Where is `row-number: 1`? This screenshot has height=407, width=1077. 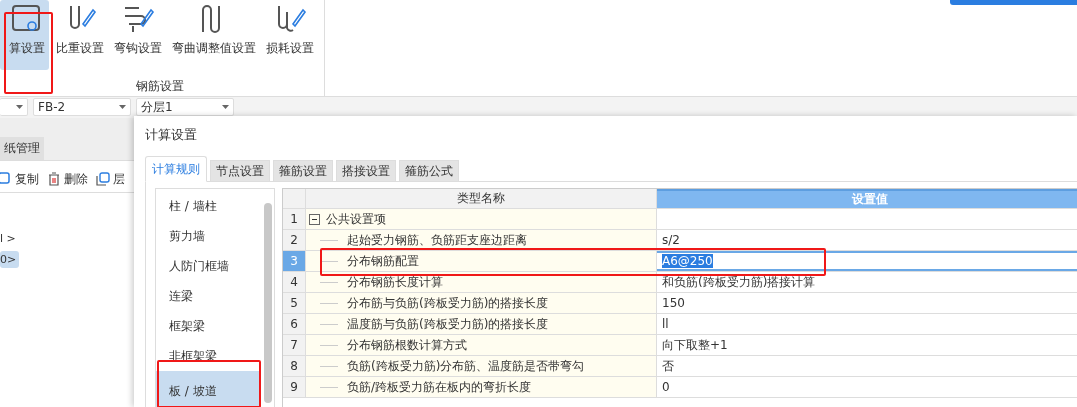 row-number: 1 is located at coordinates (294, 219).